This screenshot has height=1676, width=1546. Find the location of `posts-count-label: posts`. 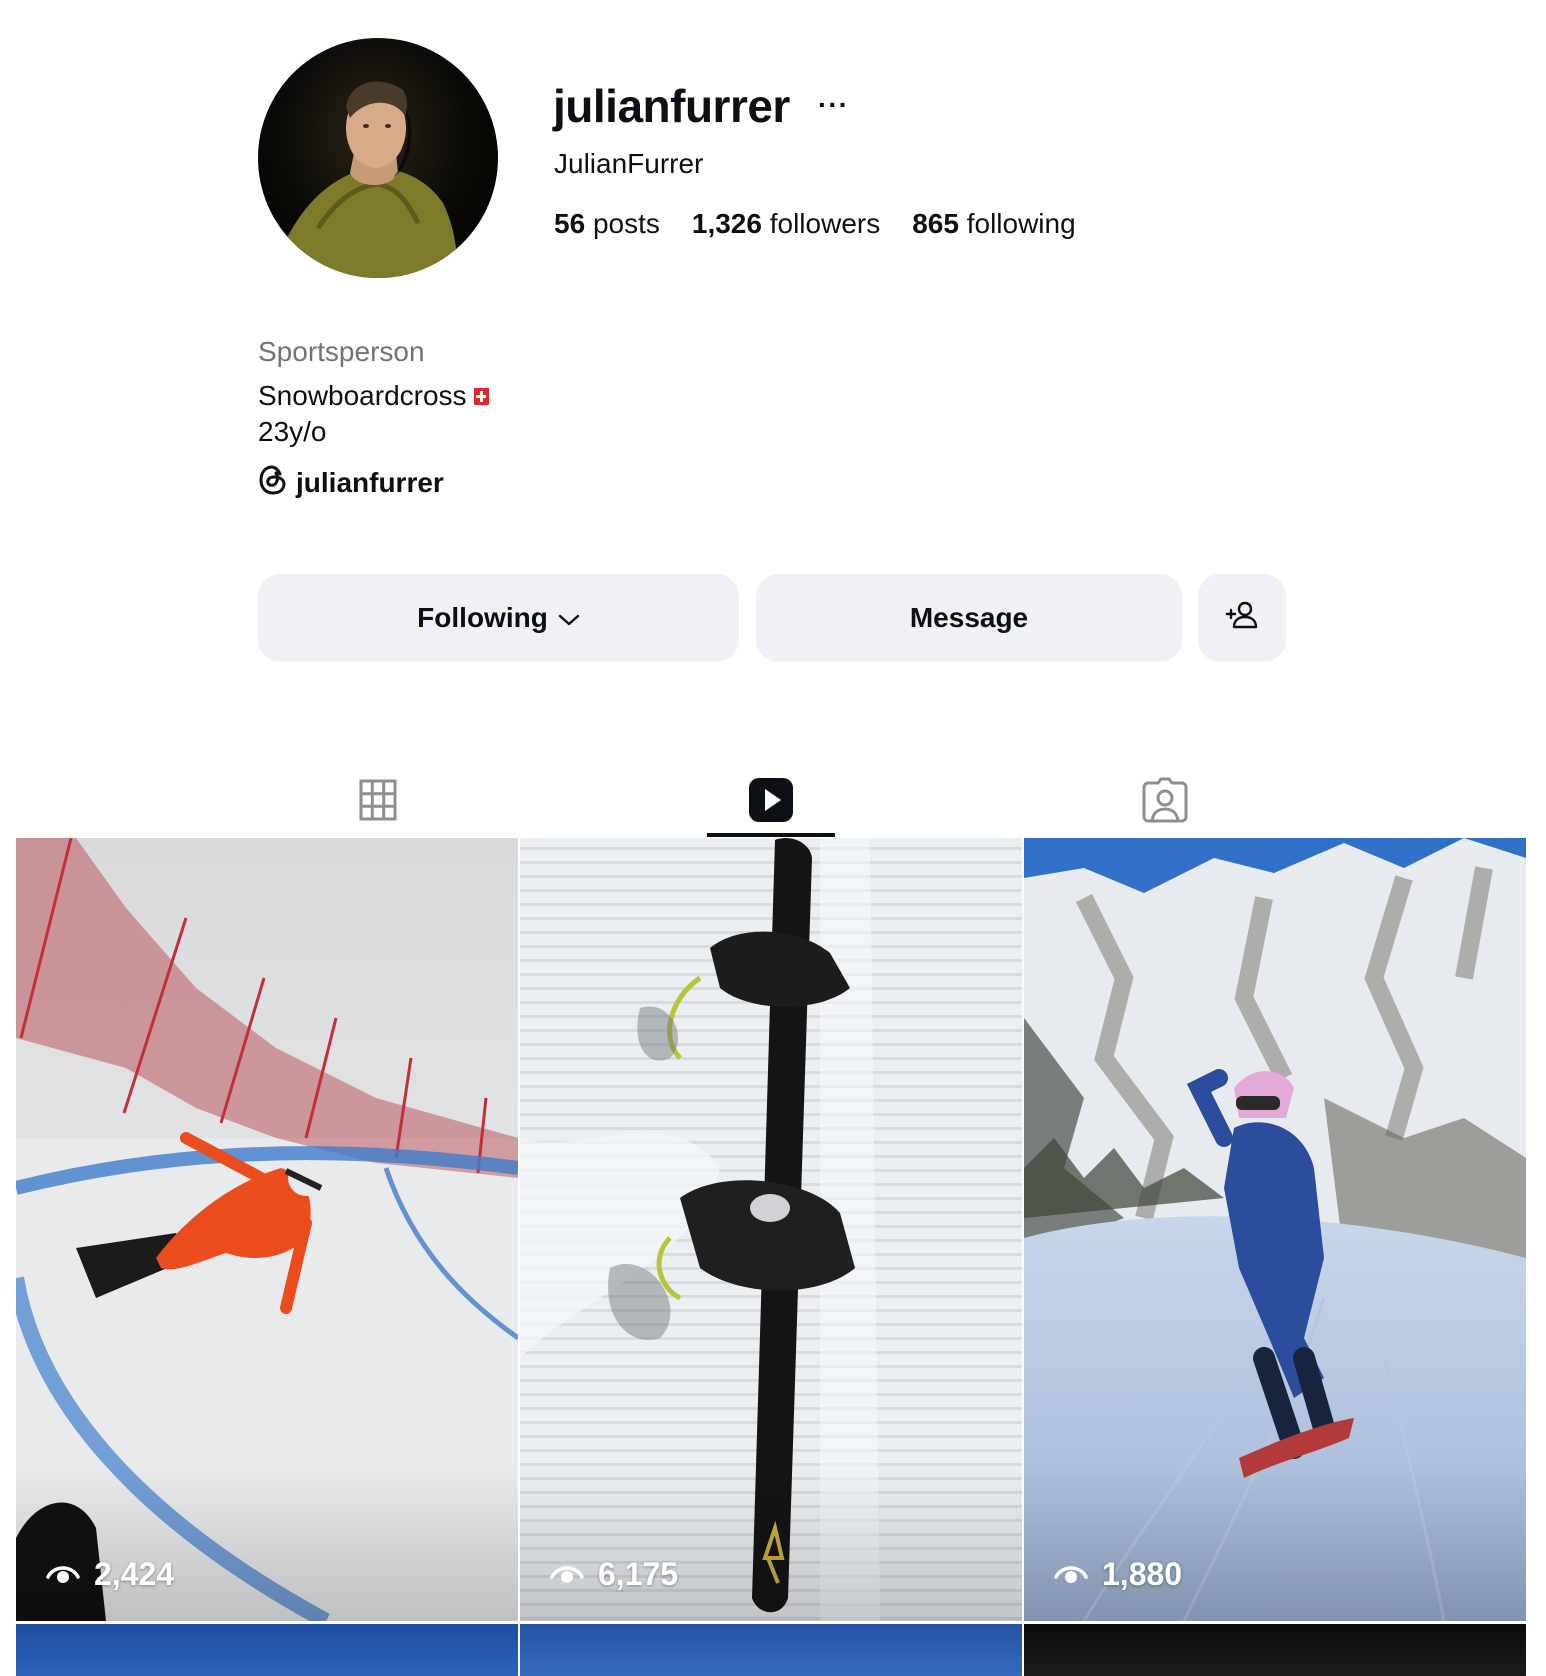

posts-count-label: posts is located at coordinates (626, 223).